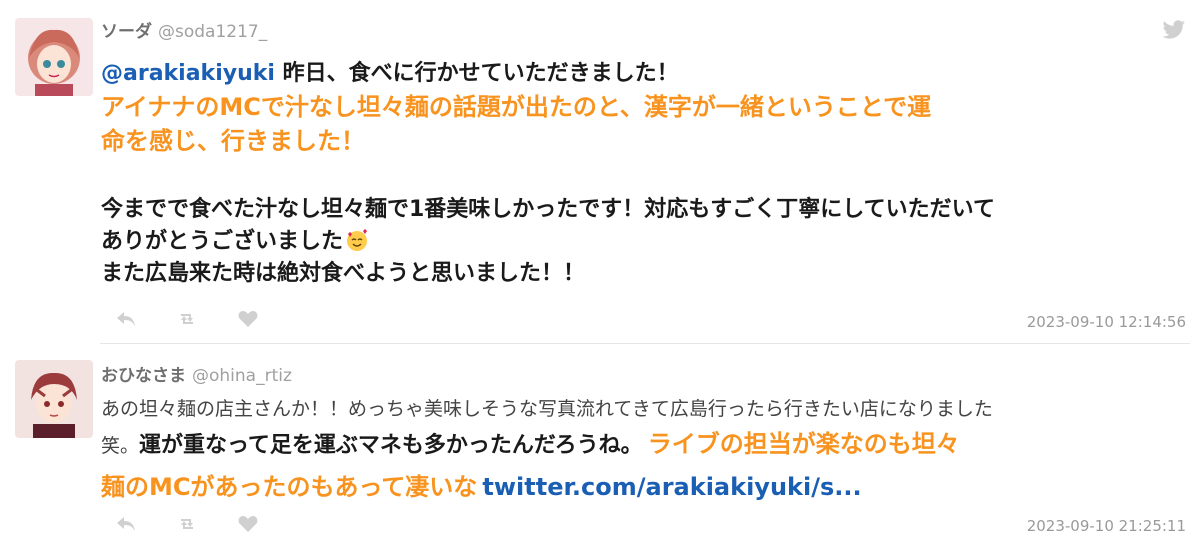 The width and height of the screenshot is (1200, 549). I want to click on tweet-line: @arakiakiyuki 昨日、食べに行かせていただきました！, so click(646, 74).